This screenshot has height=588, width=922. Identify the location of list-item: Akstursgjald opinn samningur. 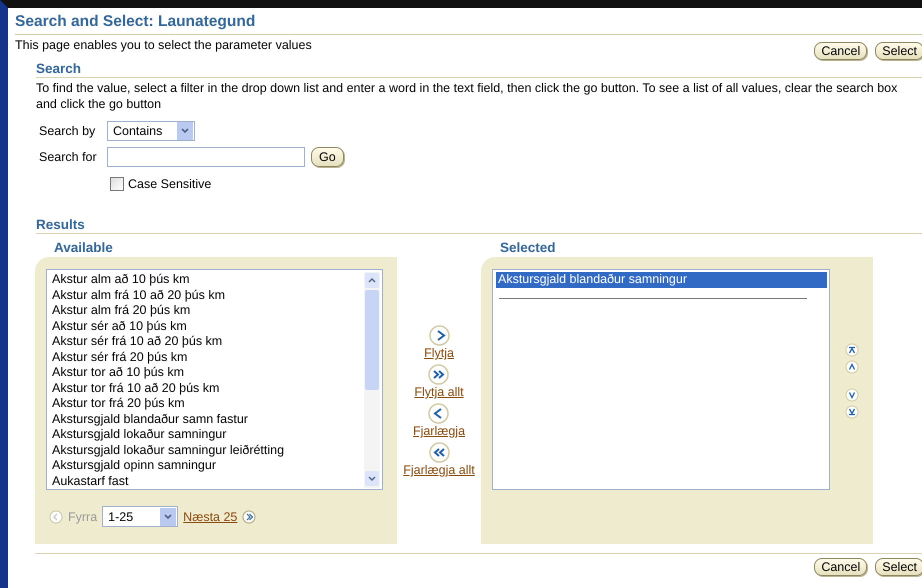
(207, 466).